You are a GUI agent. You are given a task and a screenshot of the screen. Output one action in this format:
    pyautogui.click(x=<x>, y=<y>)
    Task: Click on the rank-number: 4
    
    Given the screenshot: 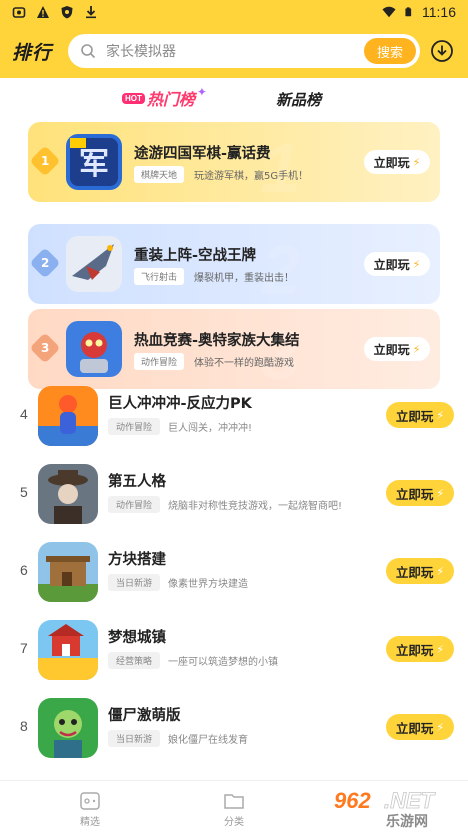 What is the action you would take?
    pyautogui.click(x=24, y=414)
    